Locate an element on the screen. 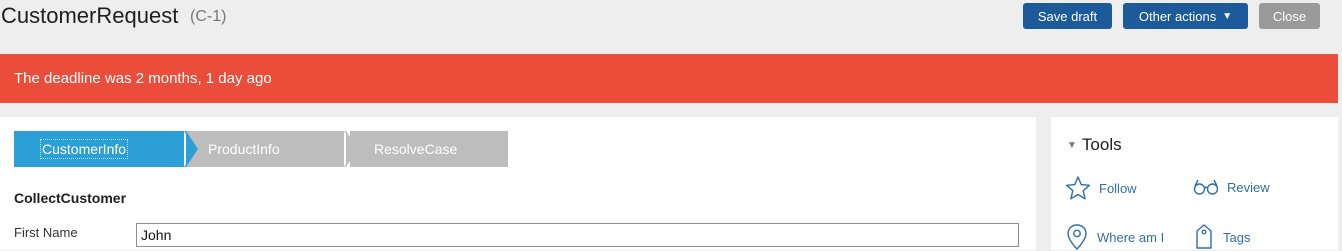  deadline-banner-text: The deadline was 2 months, 1 day ago is located at coordinates (143, 78).